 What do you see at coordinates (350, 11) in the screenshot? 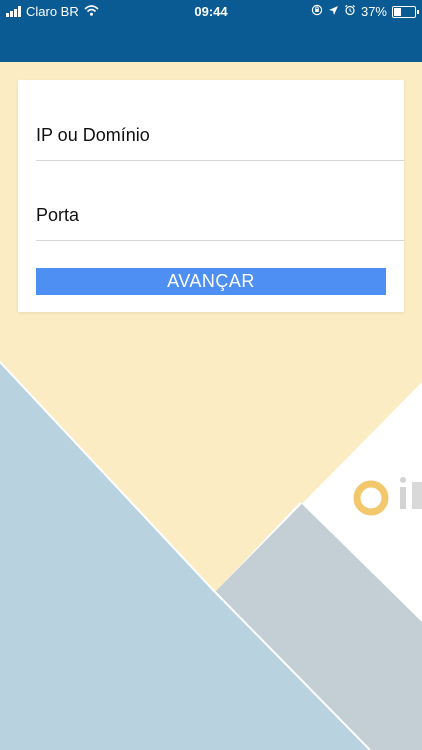
I see `alarm-icon` at bounding box center [350, 11].